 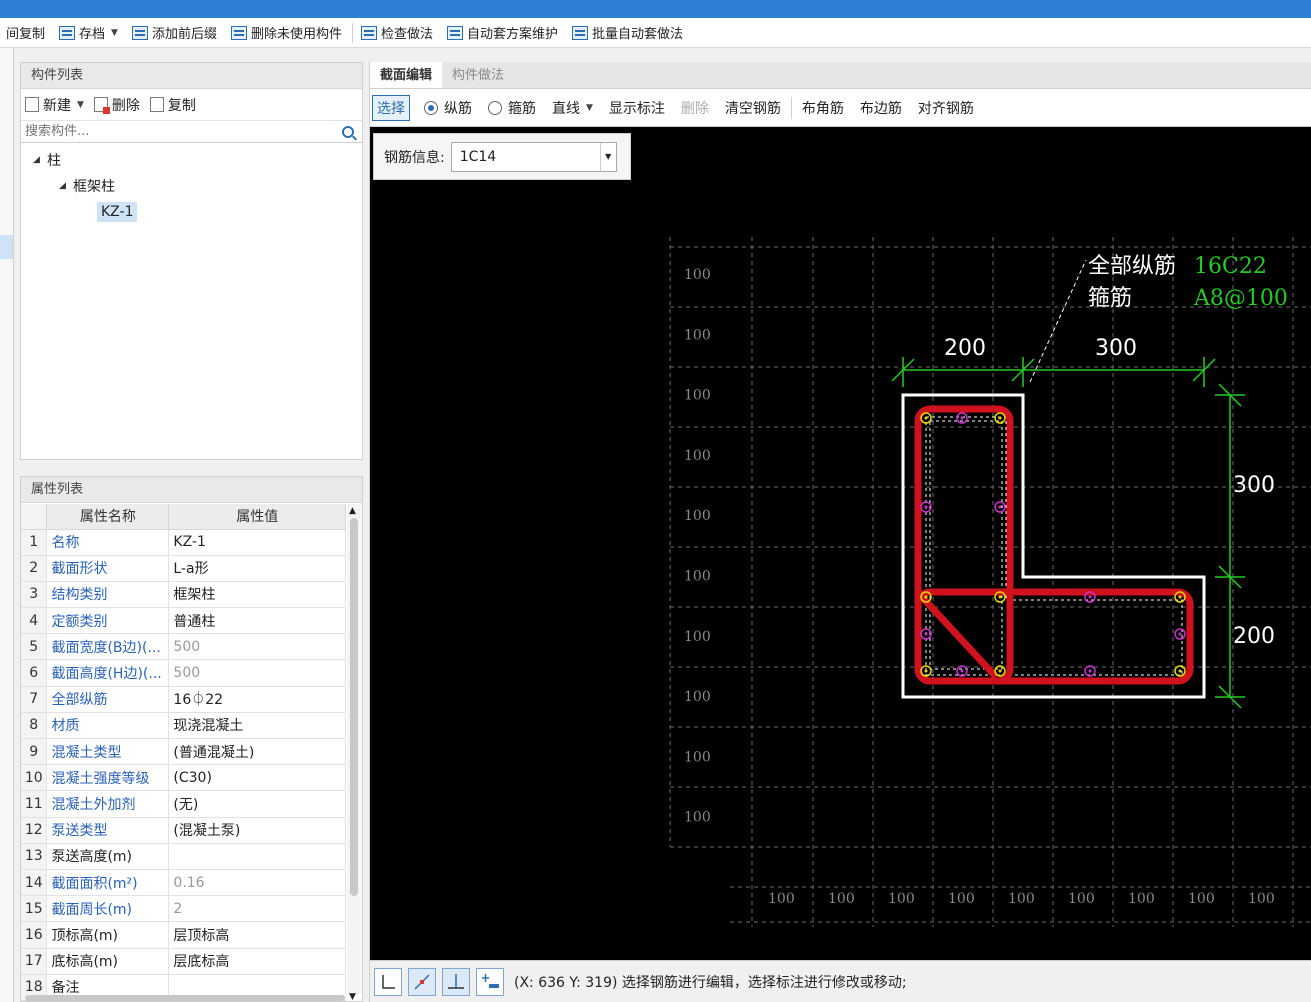 I want to click on line-mode-dropdown: 直线 ▼, so click(x=572, y=108).